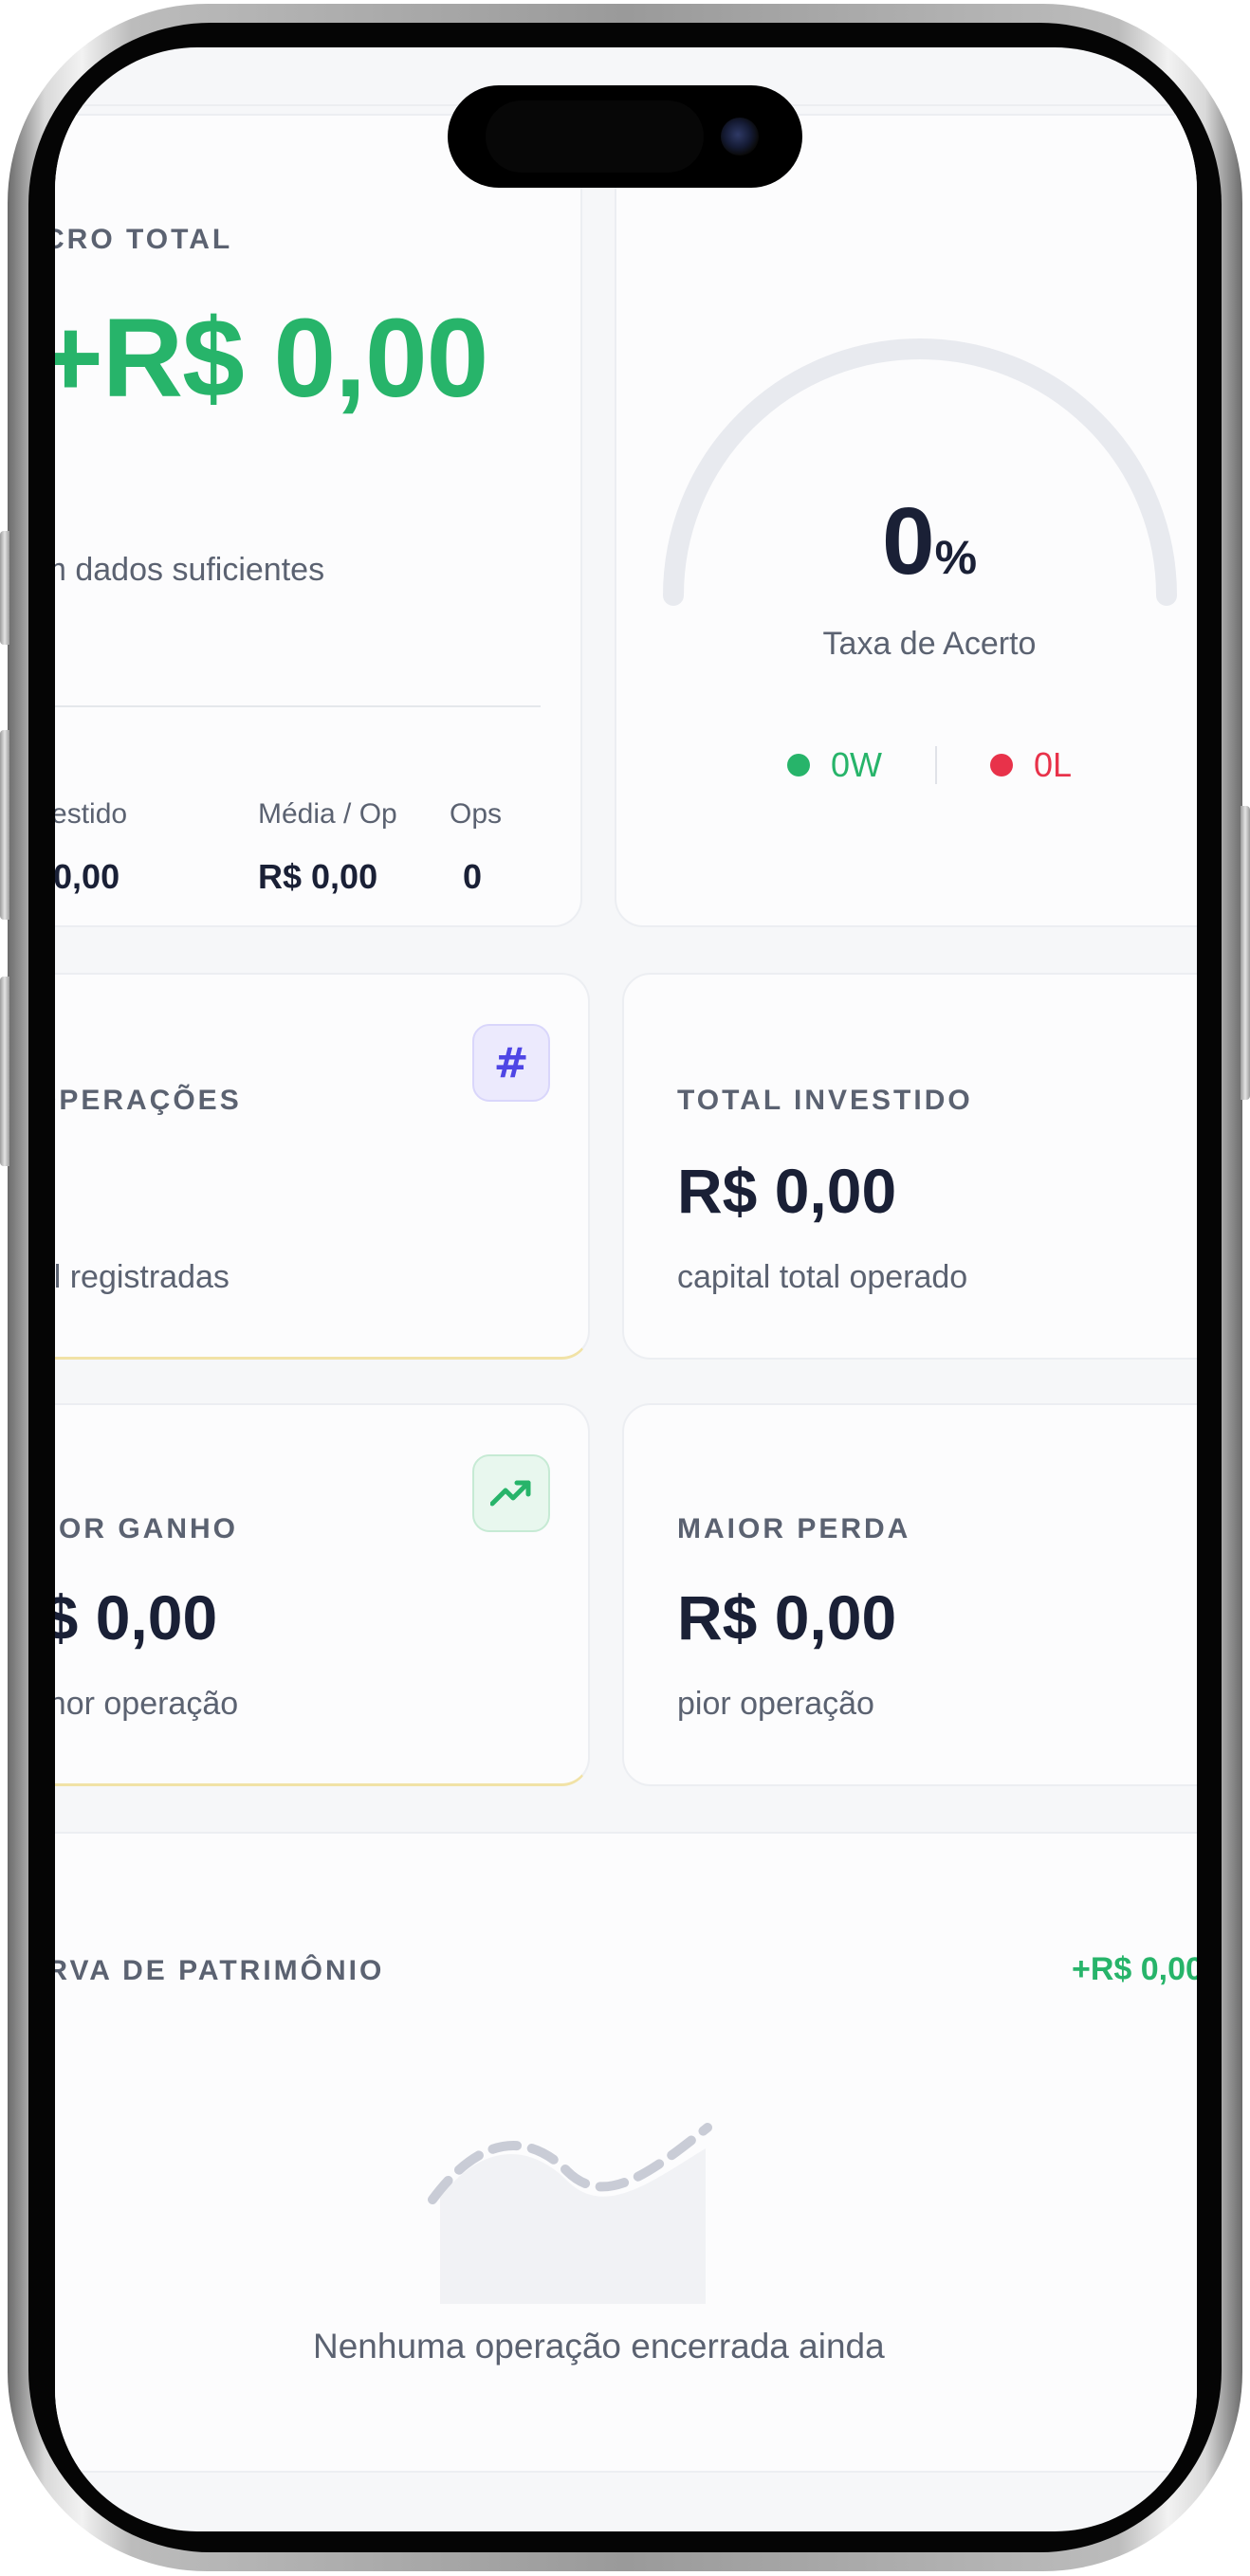 This screenshot has width=1250, height=2576. What do you see at coordinates (4, 1071) in the screenshot?
I see `volume-down-button` at bounding box center [4, 1071].